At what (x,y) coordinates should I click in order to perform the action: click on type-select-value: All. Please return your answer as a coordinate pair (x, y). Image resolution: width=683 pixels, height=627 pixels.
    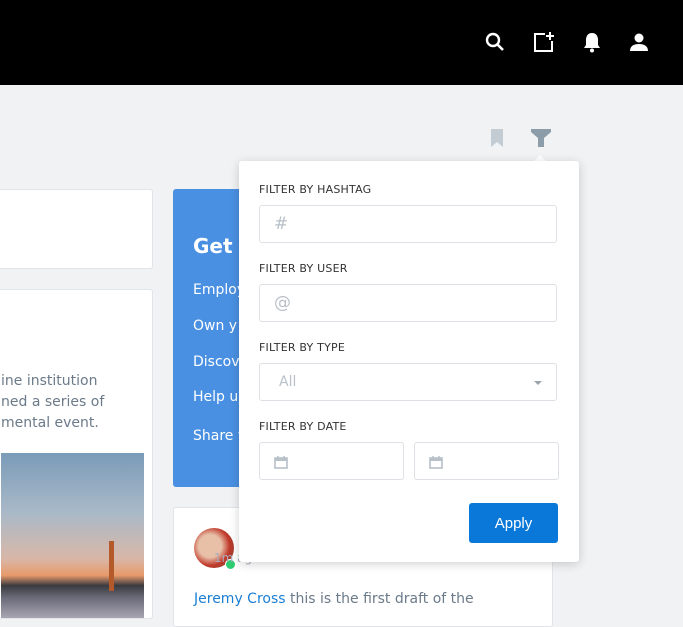
    Looking at the image, I should click on (288, 382).